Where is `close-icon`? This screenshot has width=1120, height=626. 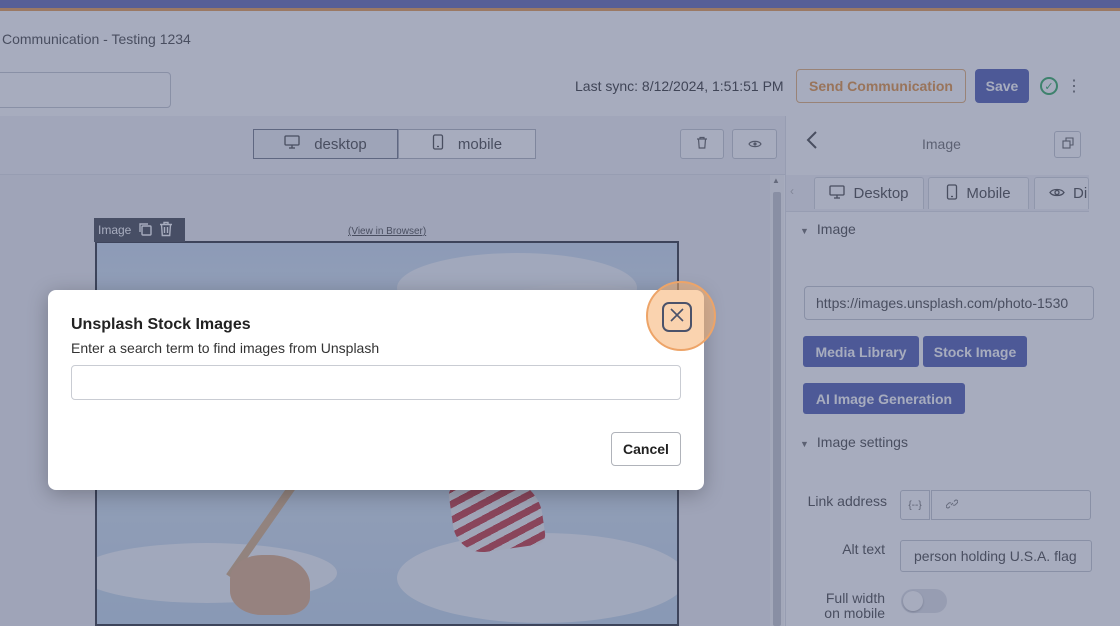
close-icon is located at coordinates (677, 317).